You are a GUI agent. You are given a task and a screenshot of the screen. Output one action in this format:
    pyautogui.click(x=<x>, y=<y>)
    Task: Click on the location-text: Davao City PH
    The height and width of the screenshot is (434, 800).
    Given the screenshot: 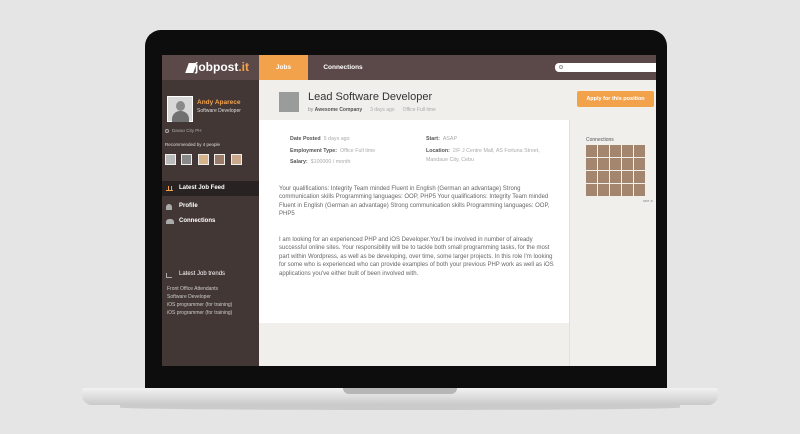 What is the action you would take?
    pyautogui.click(x=187, y=130)
    